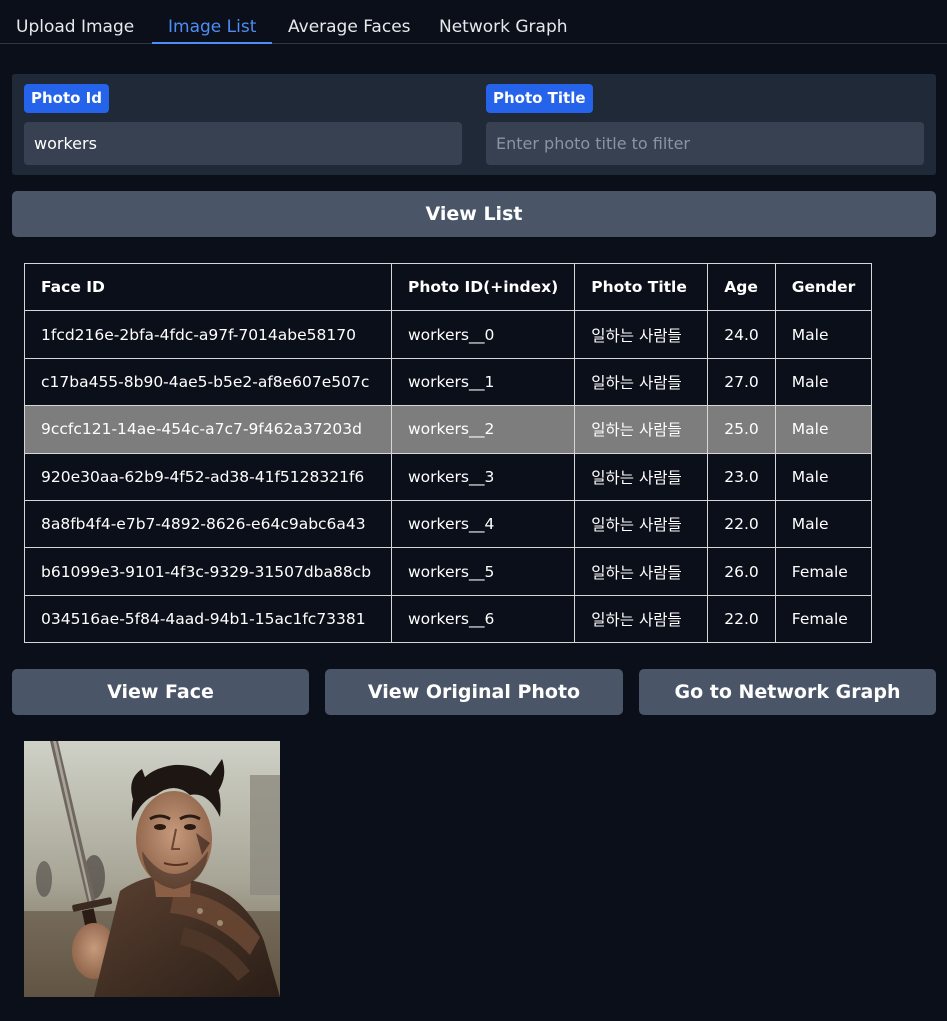  I want to click on column-header-photo-title: Photo Title, so click(641, 287).